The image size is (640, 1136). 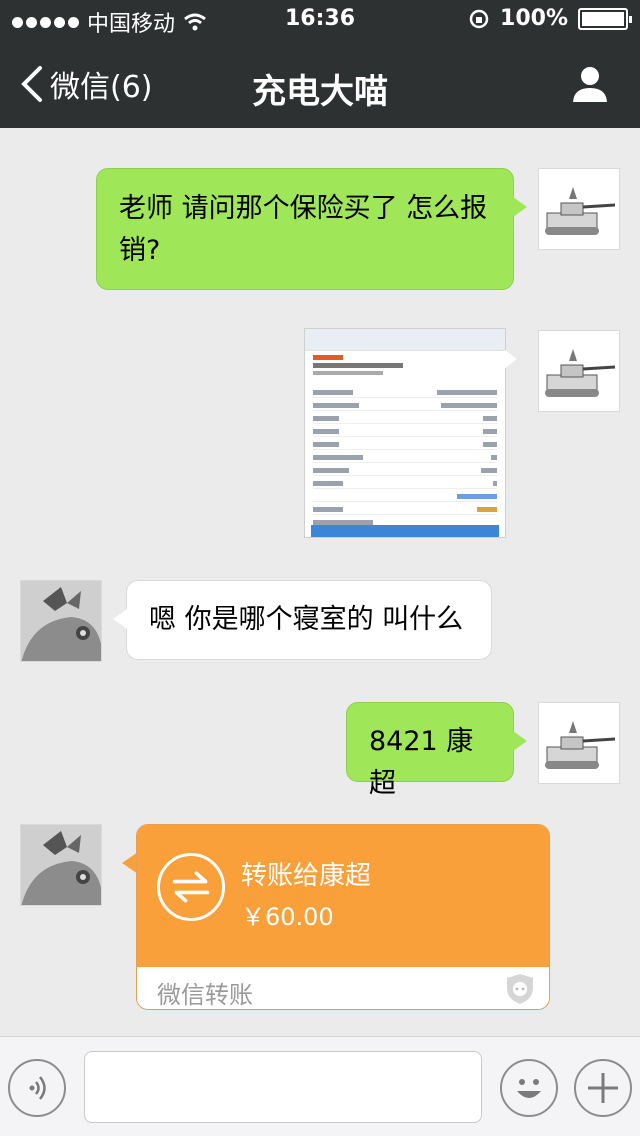 I want to click on input-bar, so click(x=320, y=1086).